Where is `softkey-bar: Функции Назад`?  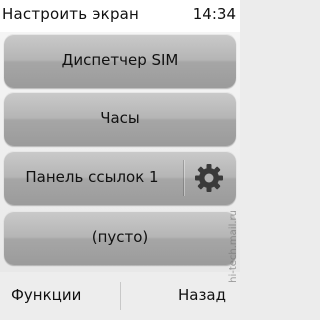 softkey-bar: Функции Назад is located at coordinates (120, 296).